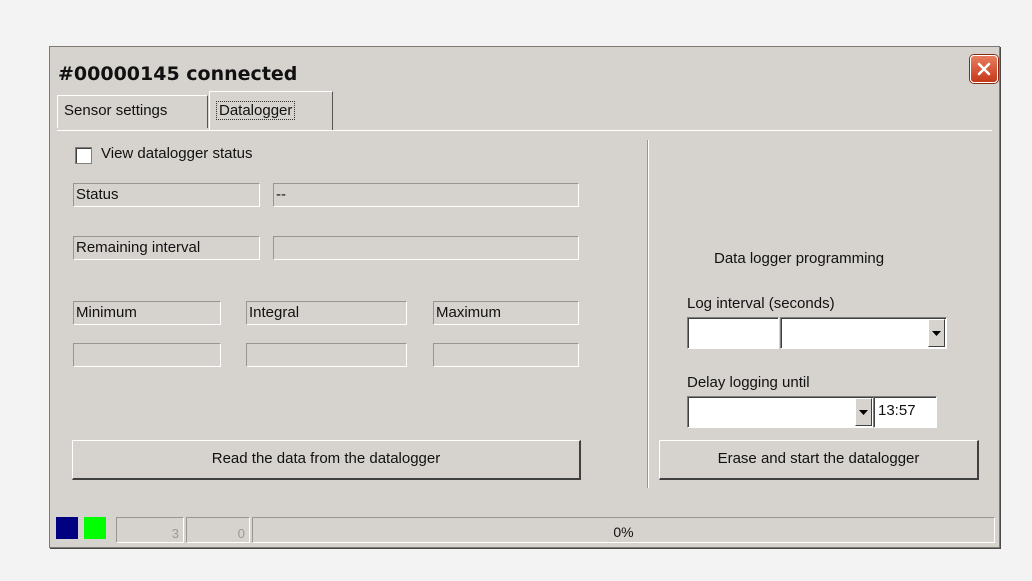  I want to click on delay-date-dropdown-button, so click(863, 412).